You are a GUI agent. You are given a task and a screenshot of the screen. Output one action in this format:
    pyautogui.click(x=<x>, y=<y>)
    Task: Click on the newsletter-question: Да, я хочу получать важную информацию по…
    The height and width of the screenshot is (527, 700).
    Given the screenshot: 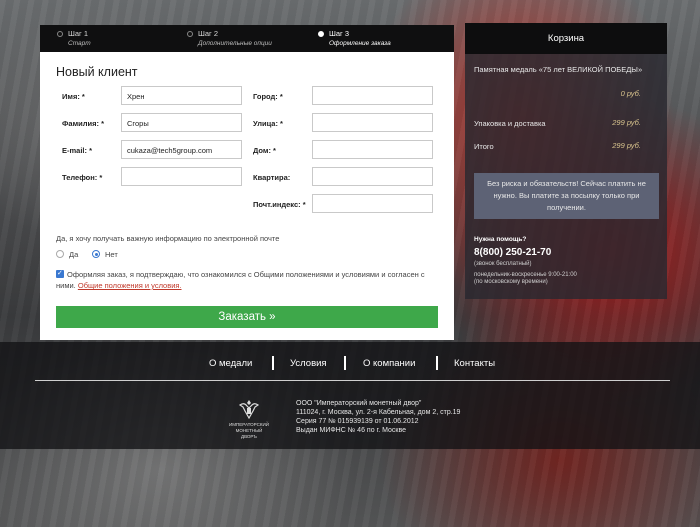 What is the action you would take?
    pyautogui.click(x=168, y=238)
    